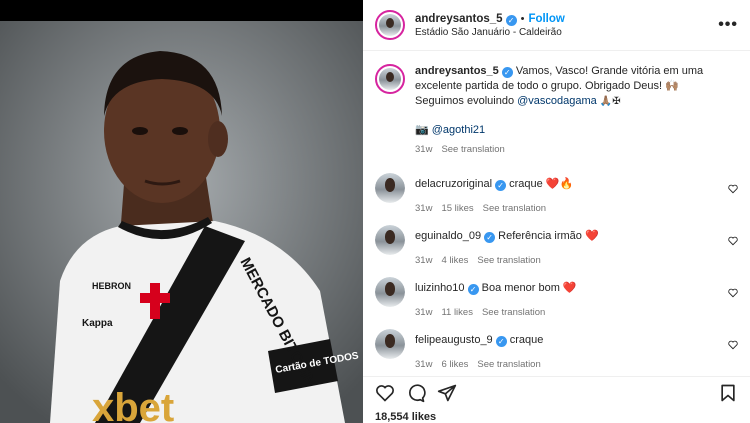  Describe the element at coordinates (546, 19) in the screenshot. I see `follow-button: Follow` at that location.